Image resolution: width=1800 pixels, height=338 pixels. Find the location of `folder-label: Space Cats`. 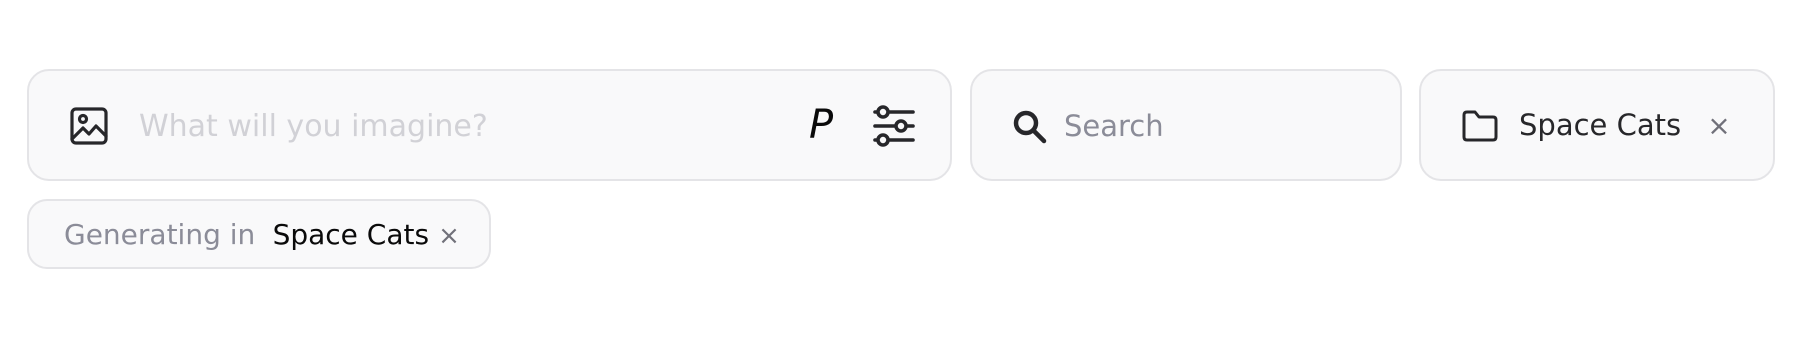

folder-label: Space Cats is located at coordinates (1600, 125).